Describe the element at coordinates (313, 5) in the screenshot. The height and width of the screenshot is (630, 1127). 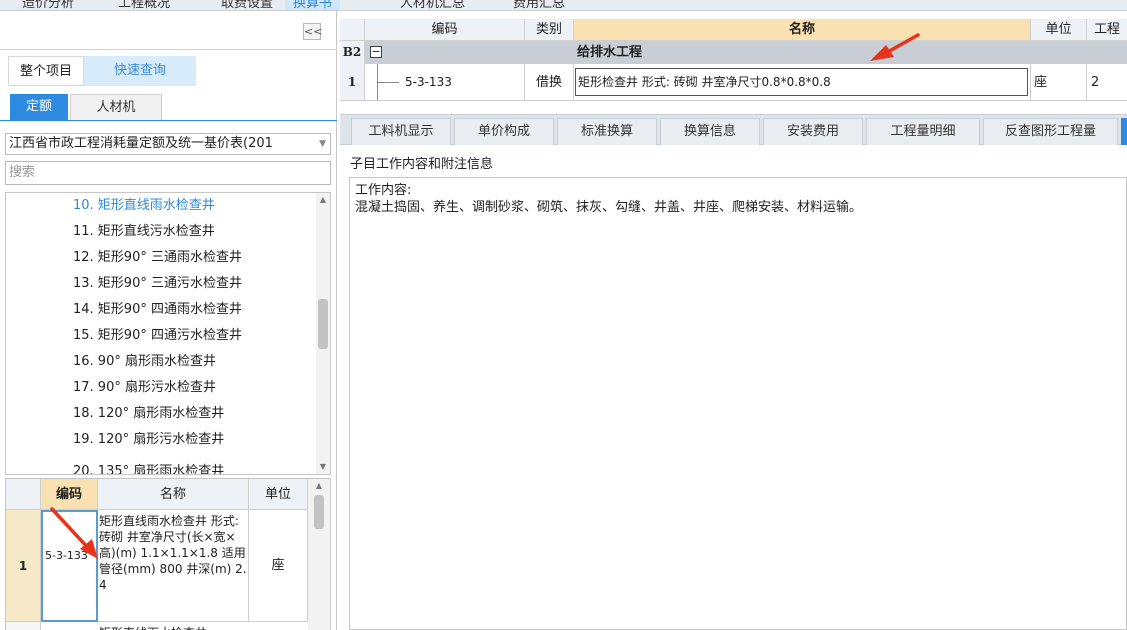
I see `top-tab-conversion: 换算书` at that location.